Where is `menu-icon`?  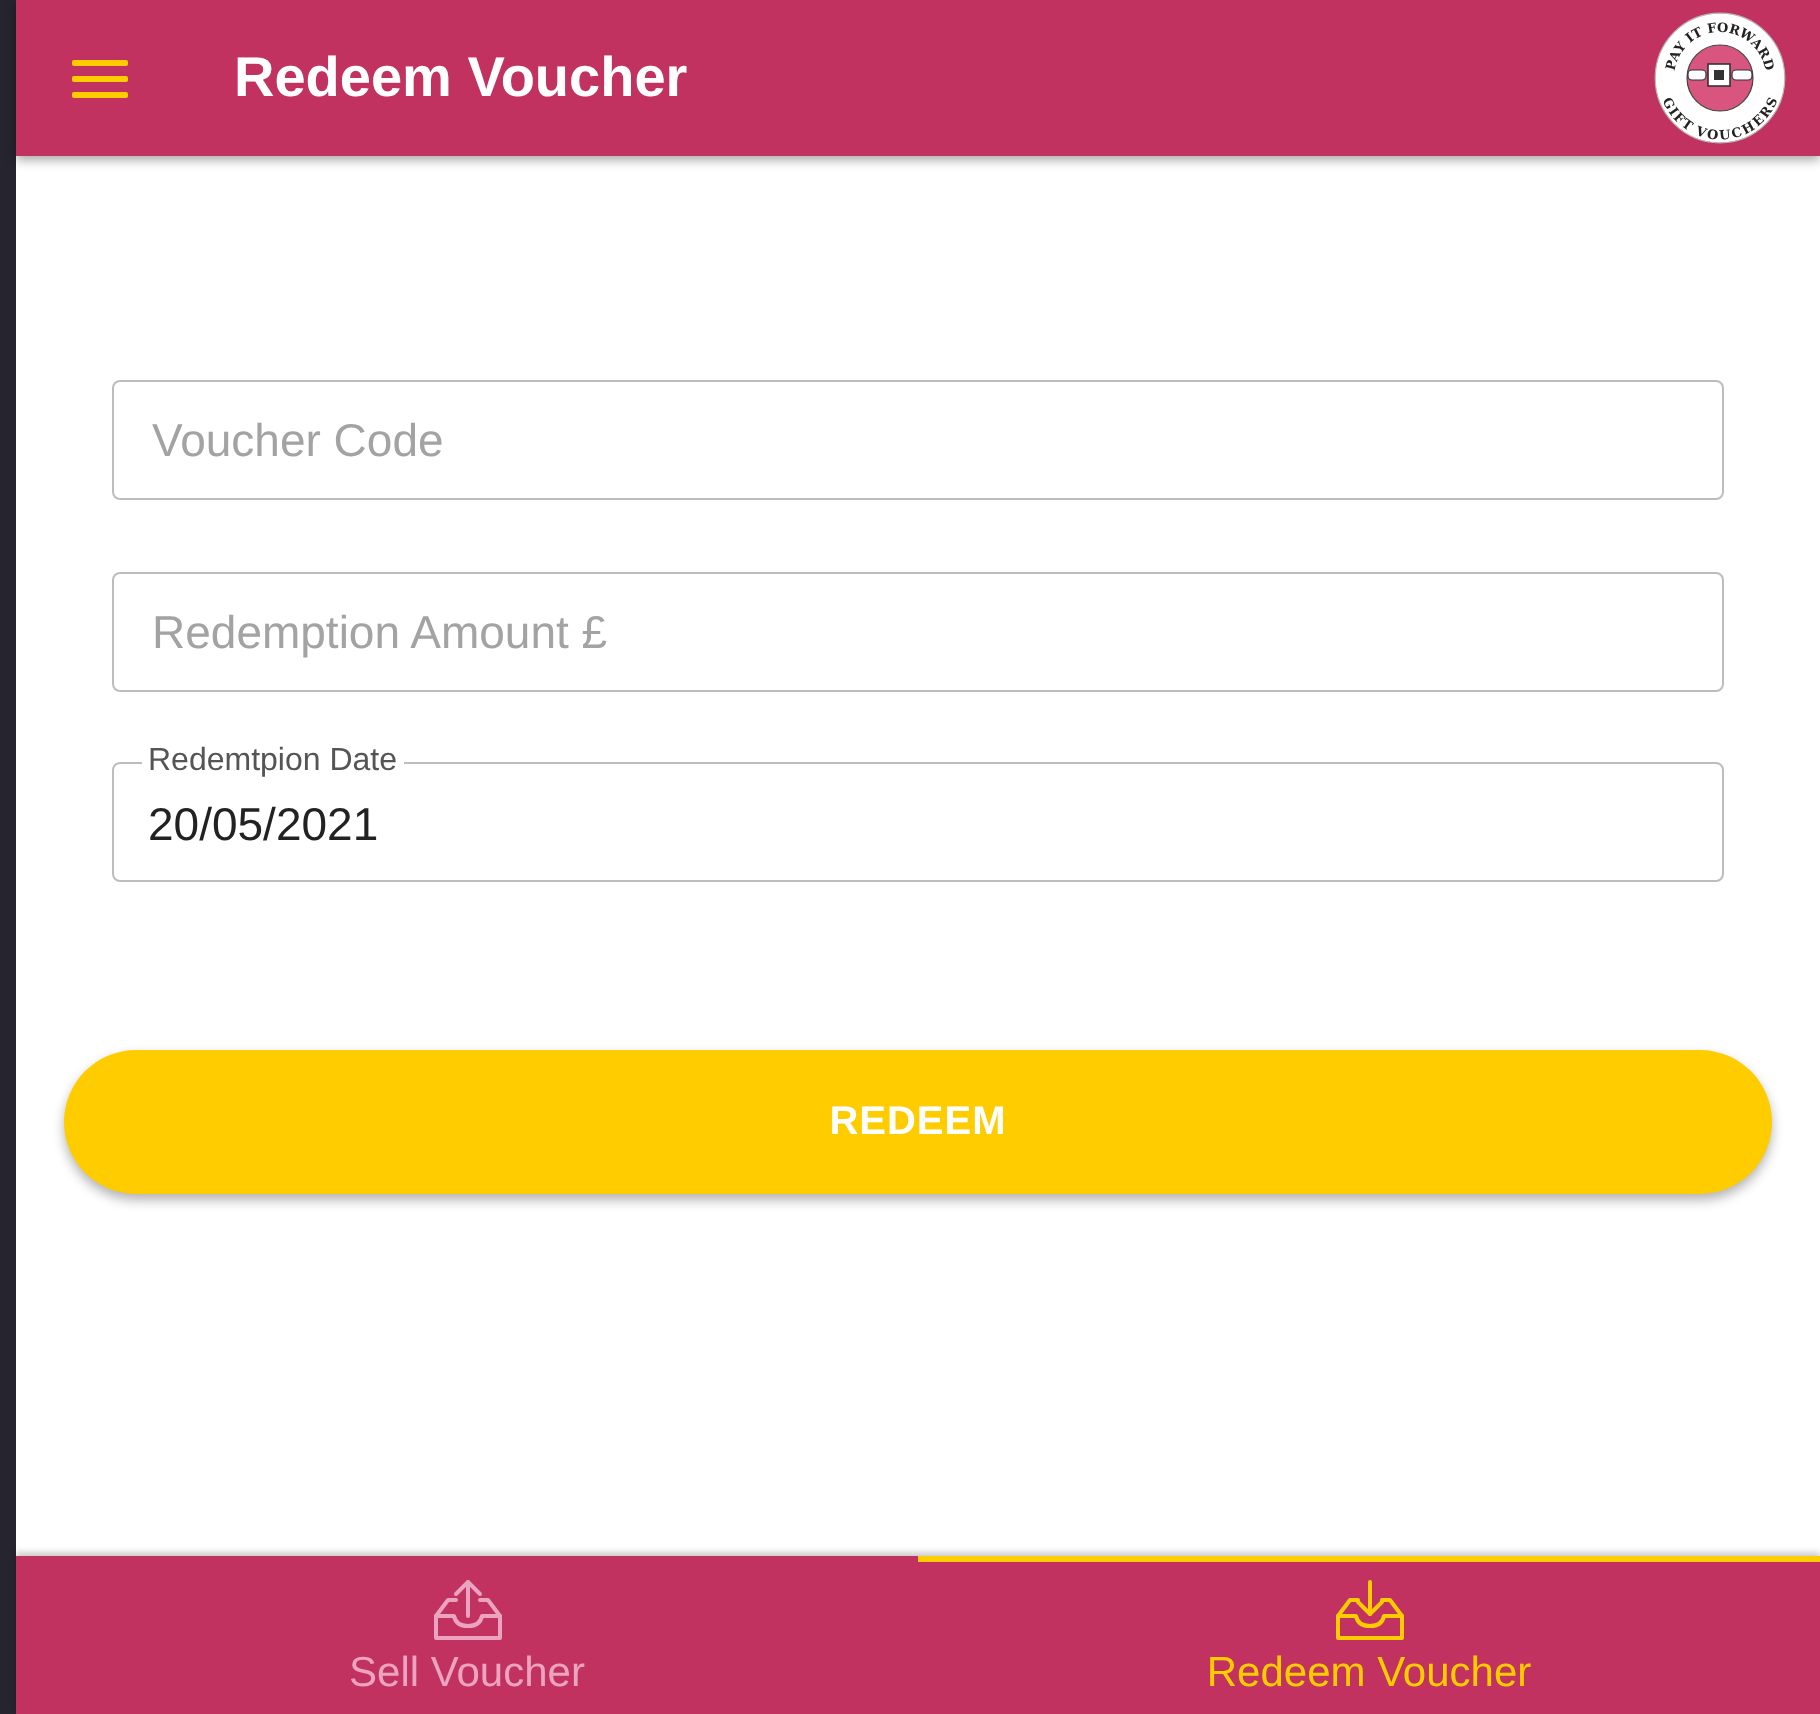 menu-icon is located at coordinates (100, 78).